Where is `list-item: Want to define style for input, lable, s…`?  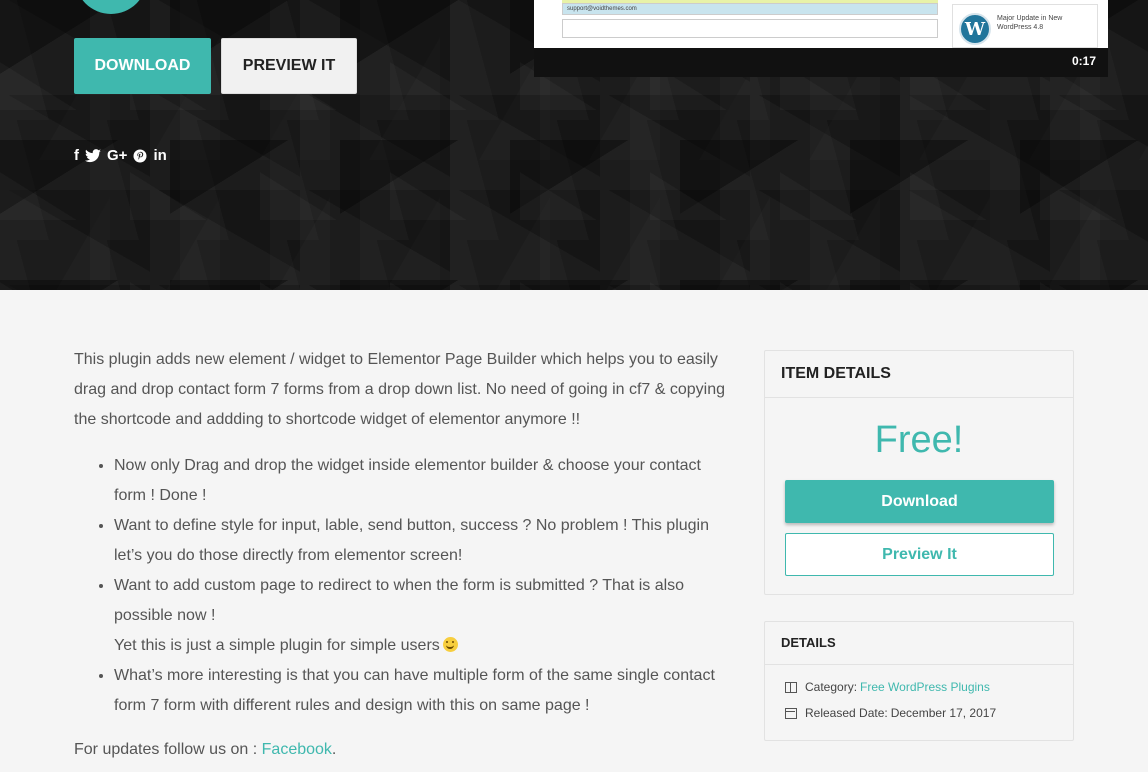
list-item: Want to define style for input, lable, s… is located at coordinates (424, 541).